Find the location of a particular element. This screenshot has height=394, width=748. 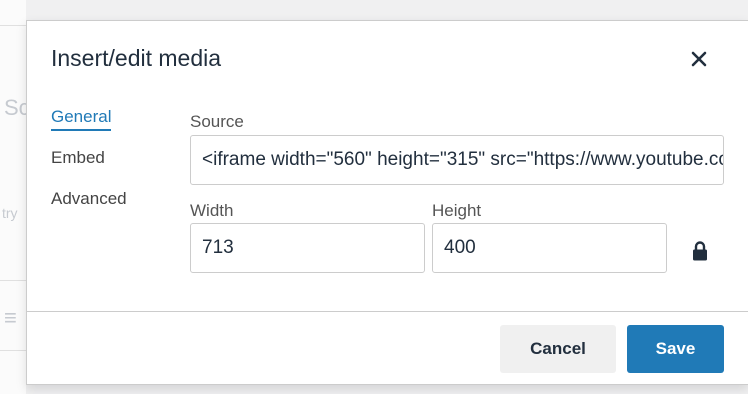

cancel-button: Cancel is located at coordinates (558, 349).